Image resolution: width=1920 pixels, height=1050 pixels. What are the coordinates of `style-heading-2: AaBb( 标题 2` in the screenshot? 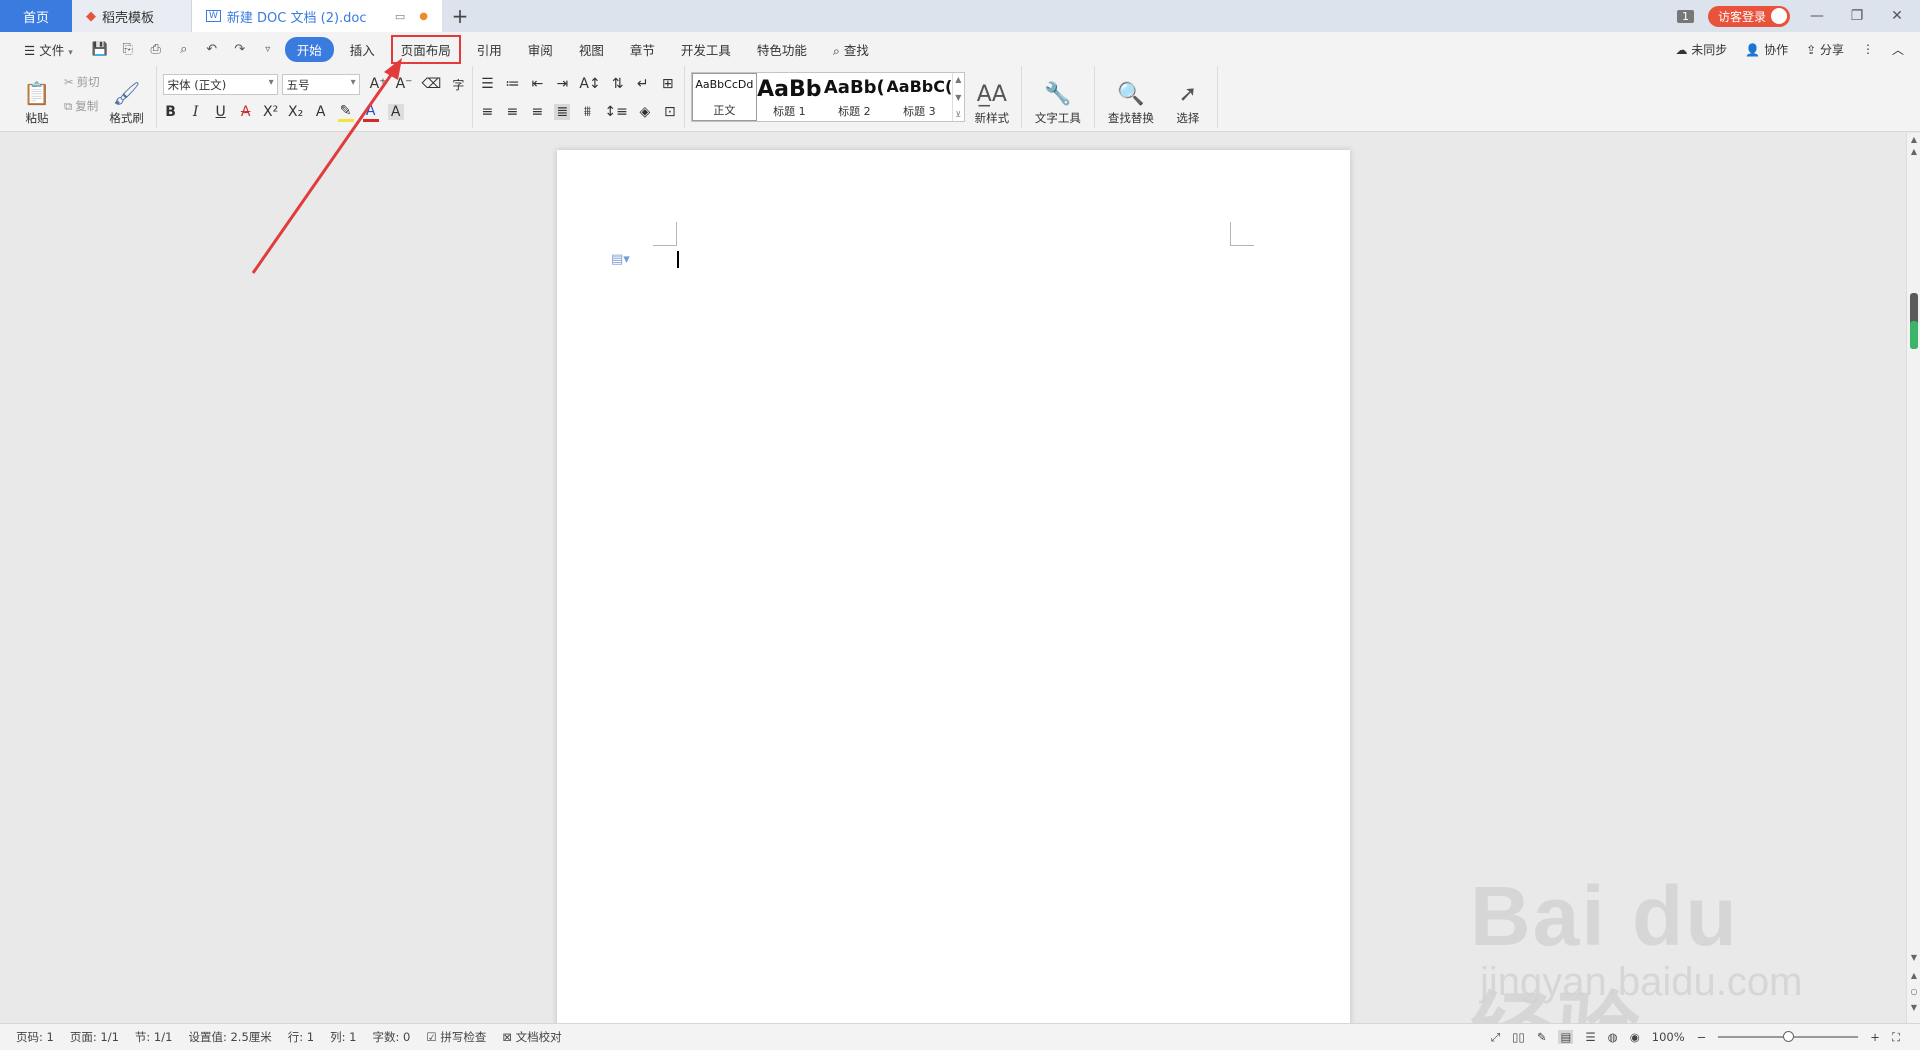 It's located at (854, 97).